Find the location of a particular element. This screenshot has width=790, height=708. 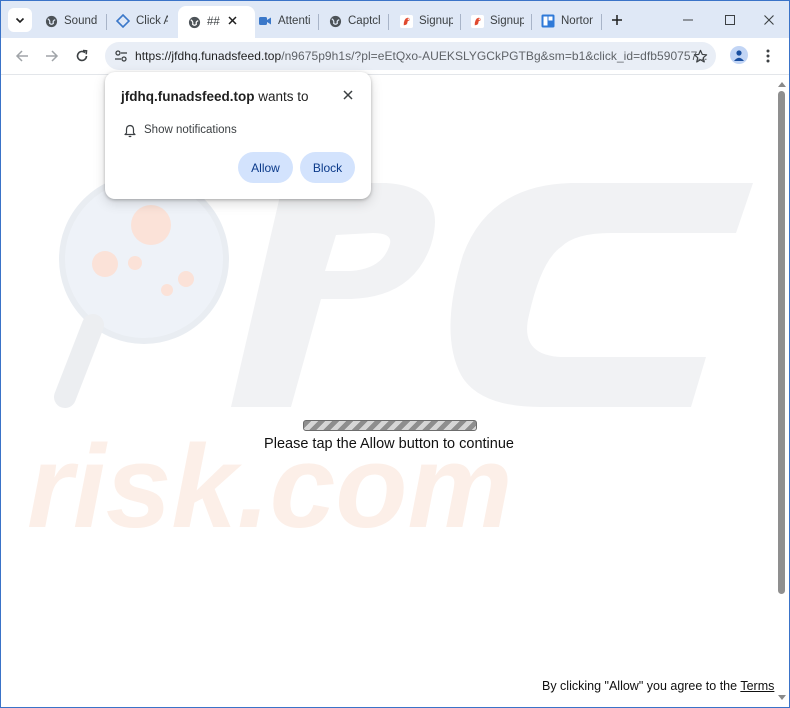

scrollbar-thumb is located at coordinates (781, 342).